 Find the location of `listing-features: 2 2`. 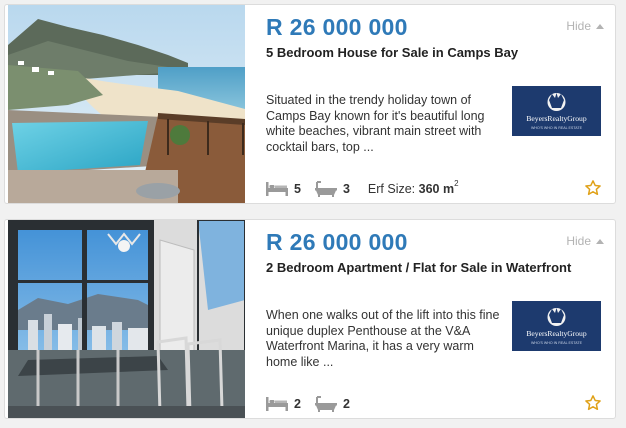

listing-features: 2 2 is located at coordinates (315, 404).